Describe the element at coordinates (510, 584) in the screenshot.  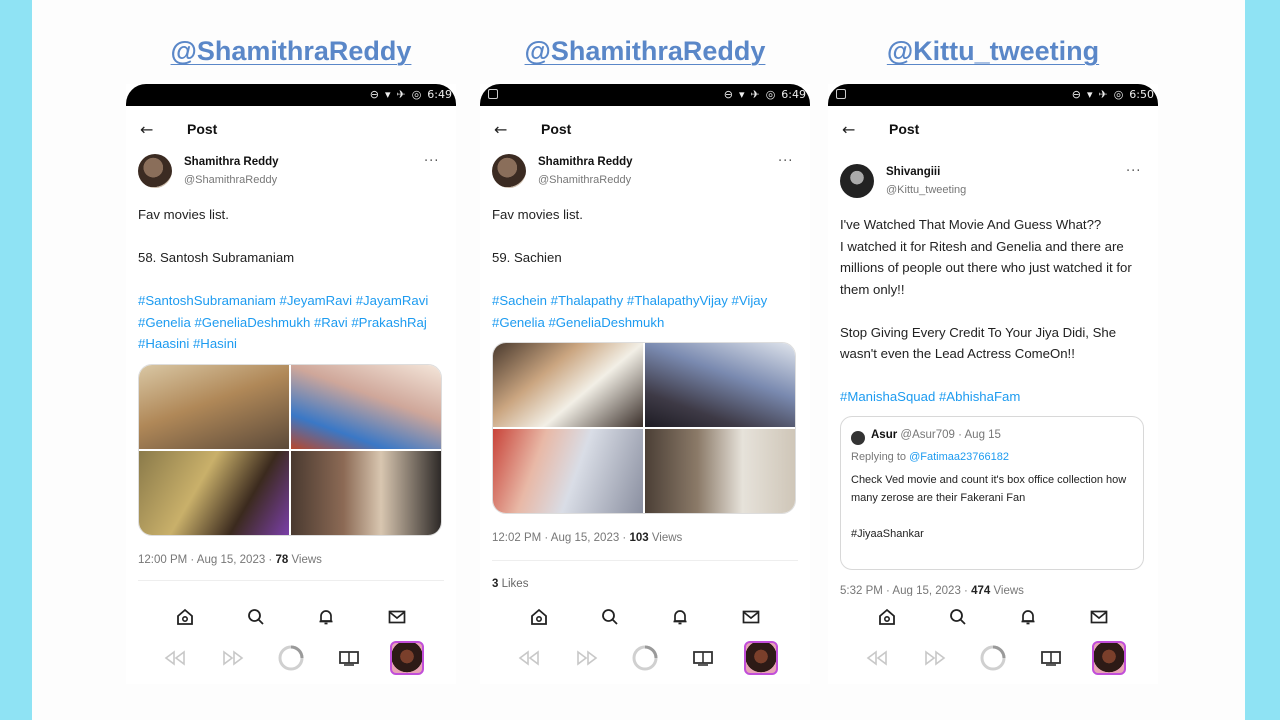
I see `likes-count: 3 Likes` at that location.